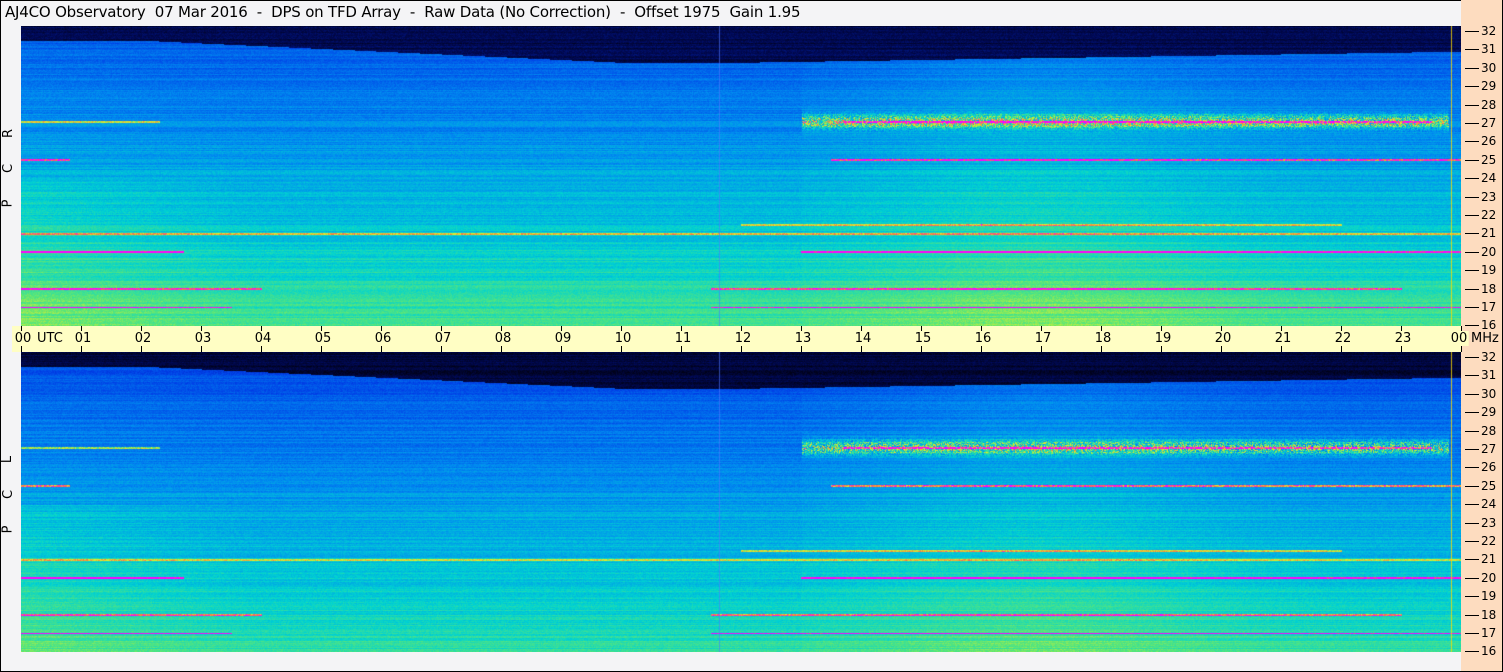 This screenshot has height=672, width=1503. Describe the element at coordinates (1403, 338) in the screenshot. I see `time-tick-label: 23` at that location.